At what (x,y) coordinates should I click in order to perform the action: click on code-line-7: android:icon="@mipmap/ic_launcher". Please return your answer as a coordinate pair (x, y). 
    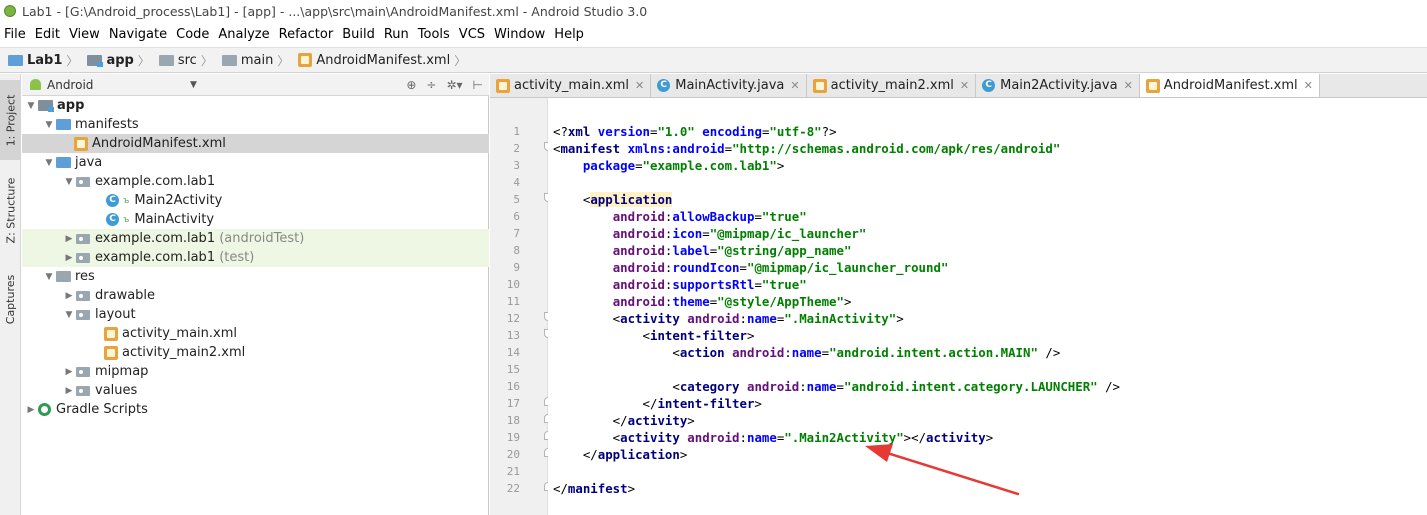
    Looking at the image, I should click on (739, 233).